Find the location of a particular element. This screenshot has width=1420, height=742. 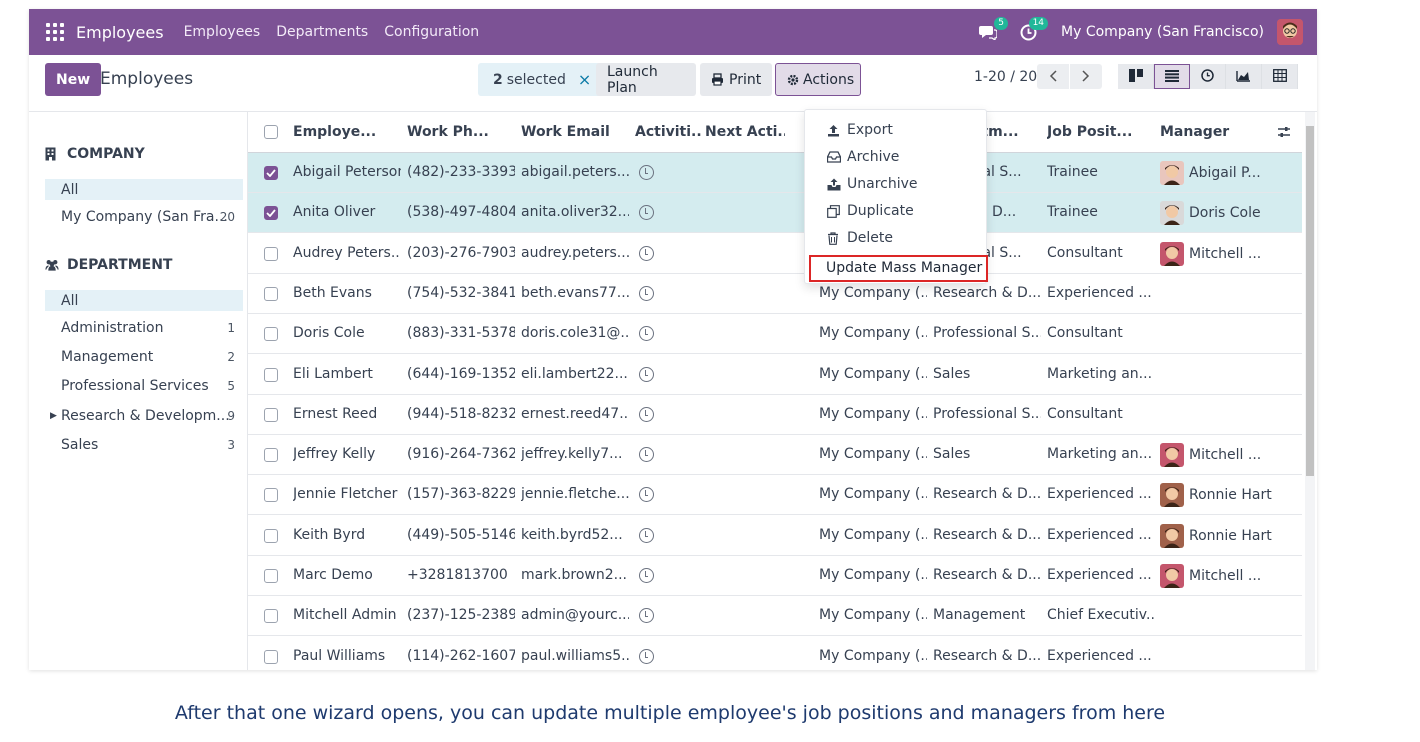

filter-count: 9 is located at coordinates (231, 415).